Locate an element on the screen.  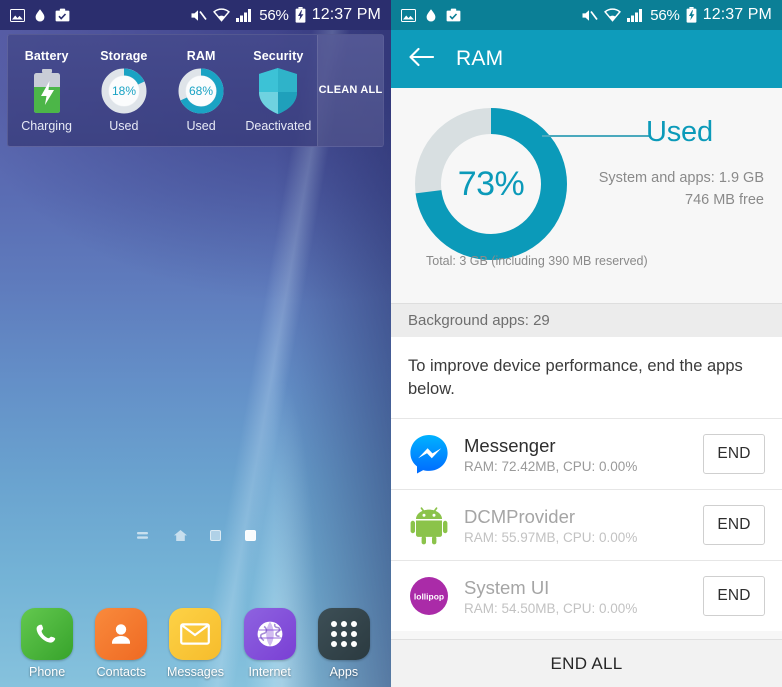
table-row: DCMProvider RAM: 55.97MB, CPU: 0.00% END is located at coordinates (586, 524).